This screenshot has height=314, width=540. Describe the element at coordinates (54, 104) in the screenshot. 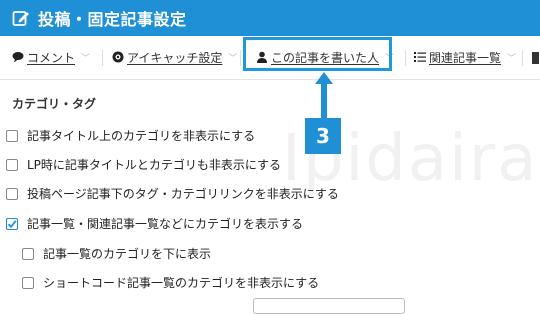

I see `section-title: カテゴリ・タグ` at that location.